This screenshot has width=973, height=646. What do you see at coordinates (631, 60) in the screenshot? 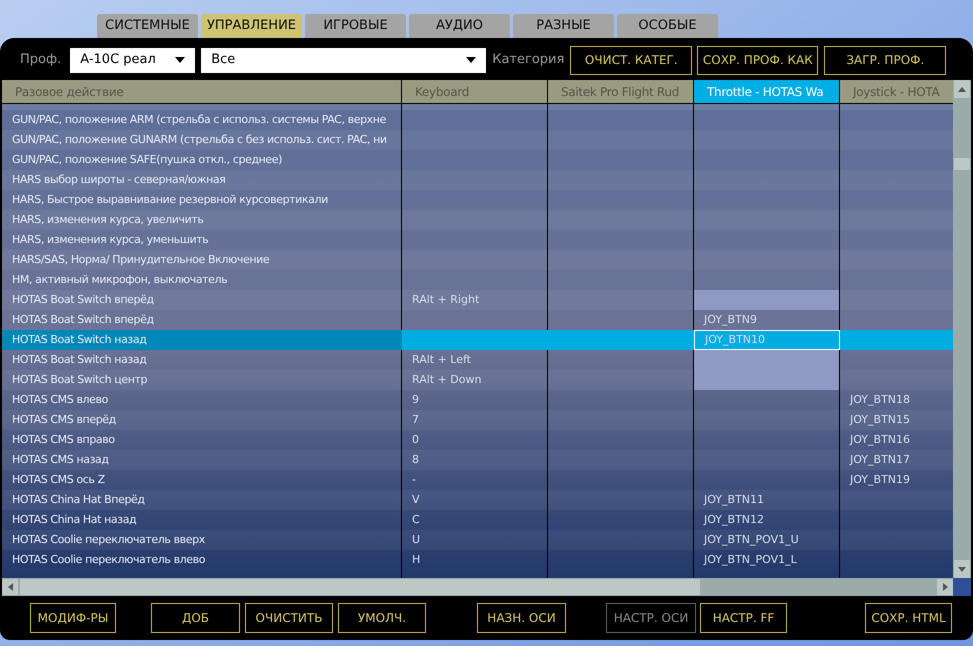
I see `toolbar-button: ОЧИСТ. КАТЕГ.` at bounding box center [631, 60].